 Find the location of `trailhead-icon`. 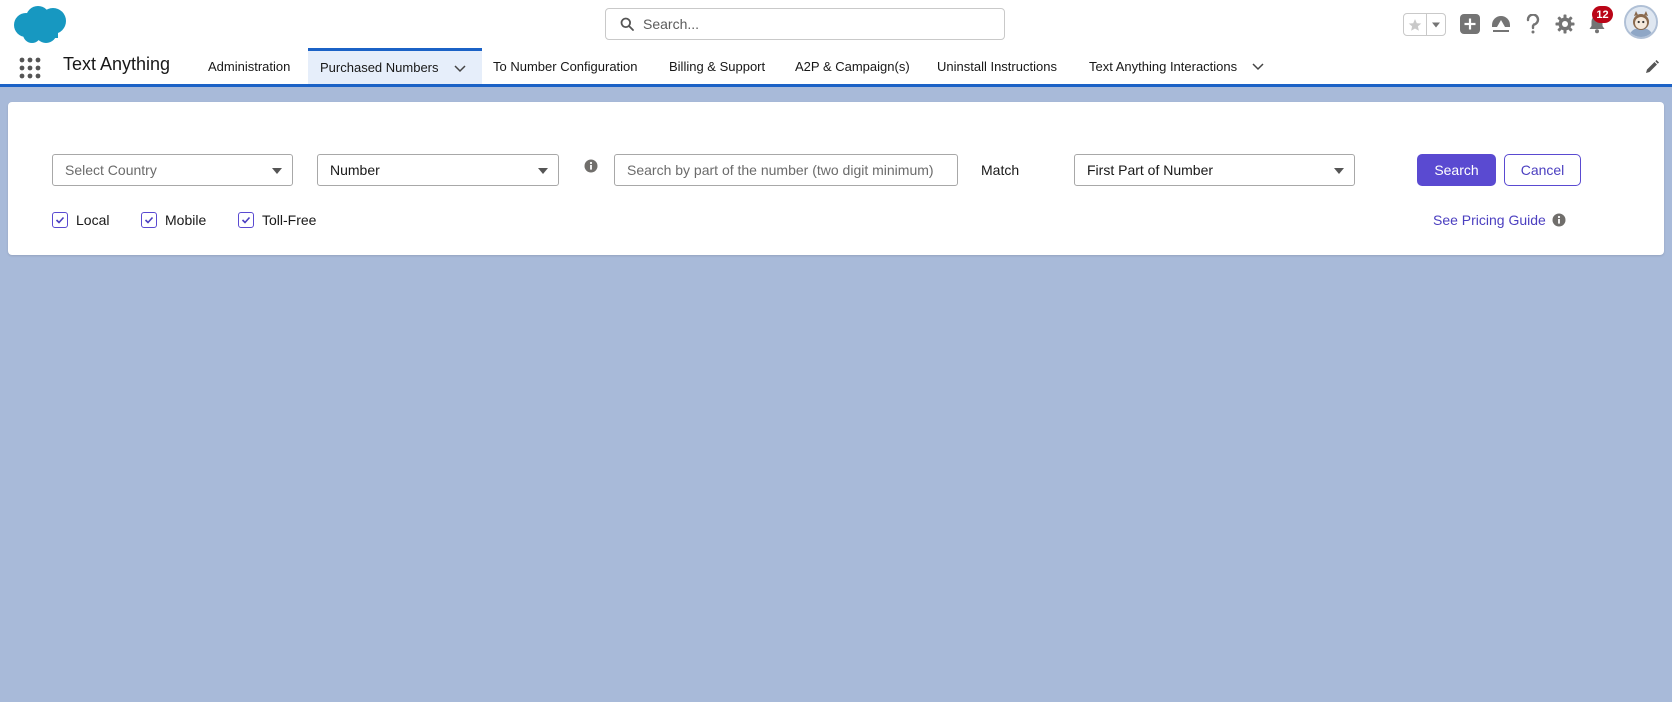

trailhead-icon is located at coordinates (1501, 24).